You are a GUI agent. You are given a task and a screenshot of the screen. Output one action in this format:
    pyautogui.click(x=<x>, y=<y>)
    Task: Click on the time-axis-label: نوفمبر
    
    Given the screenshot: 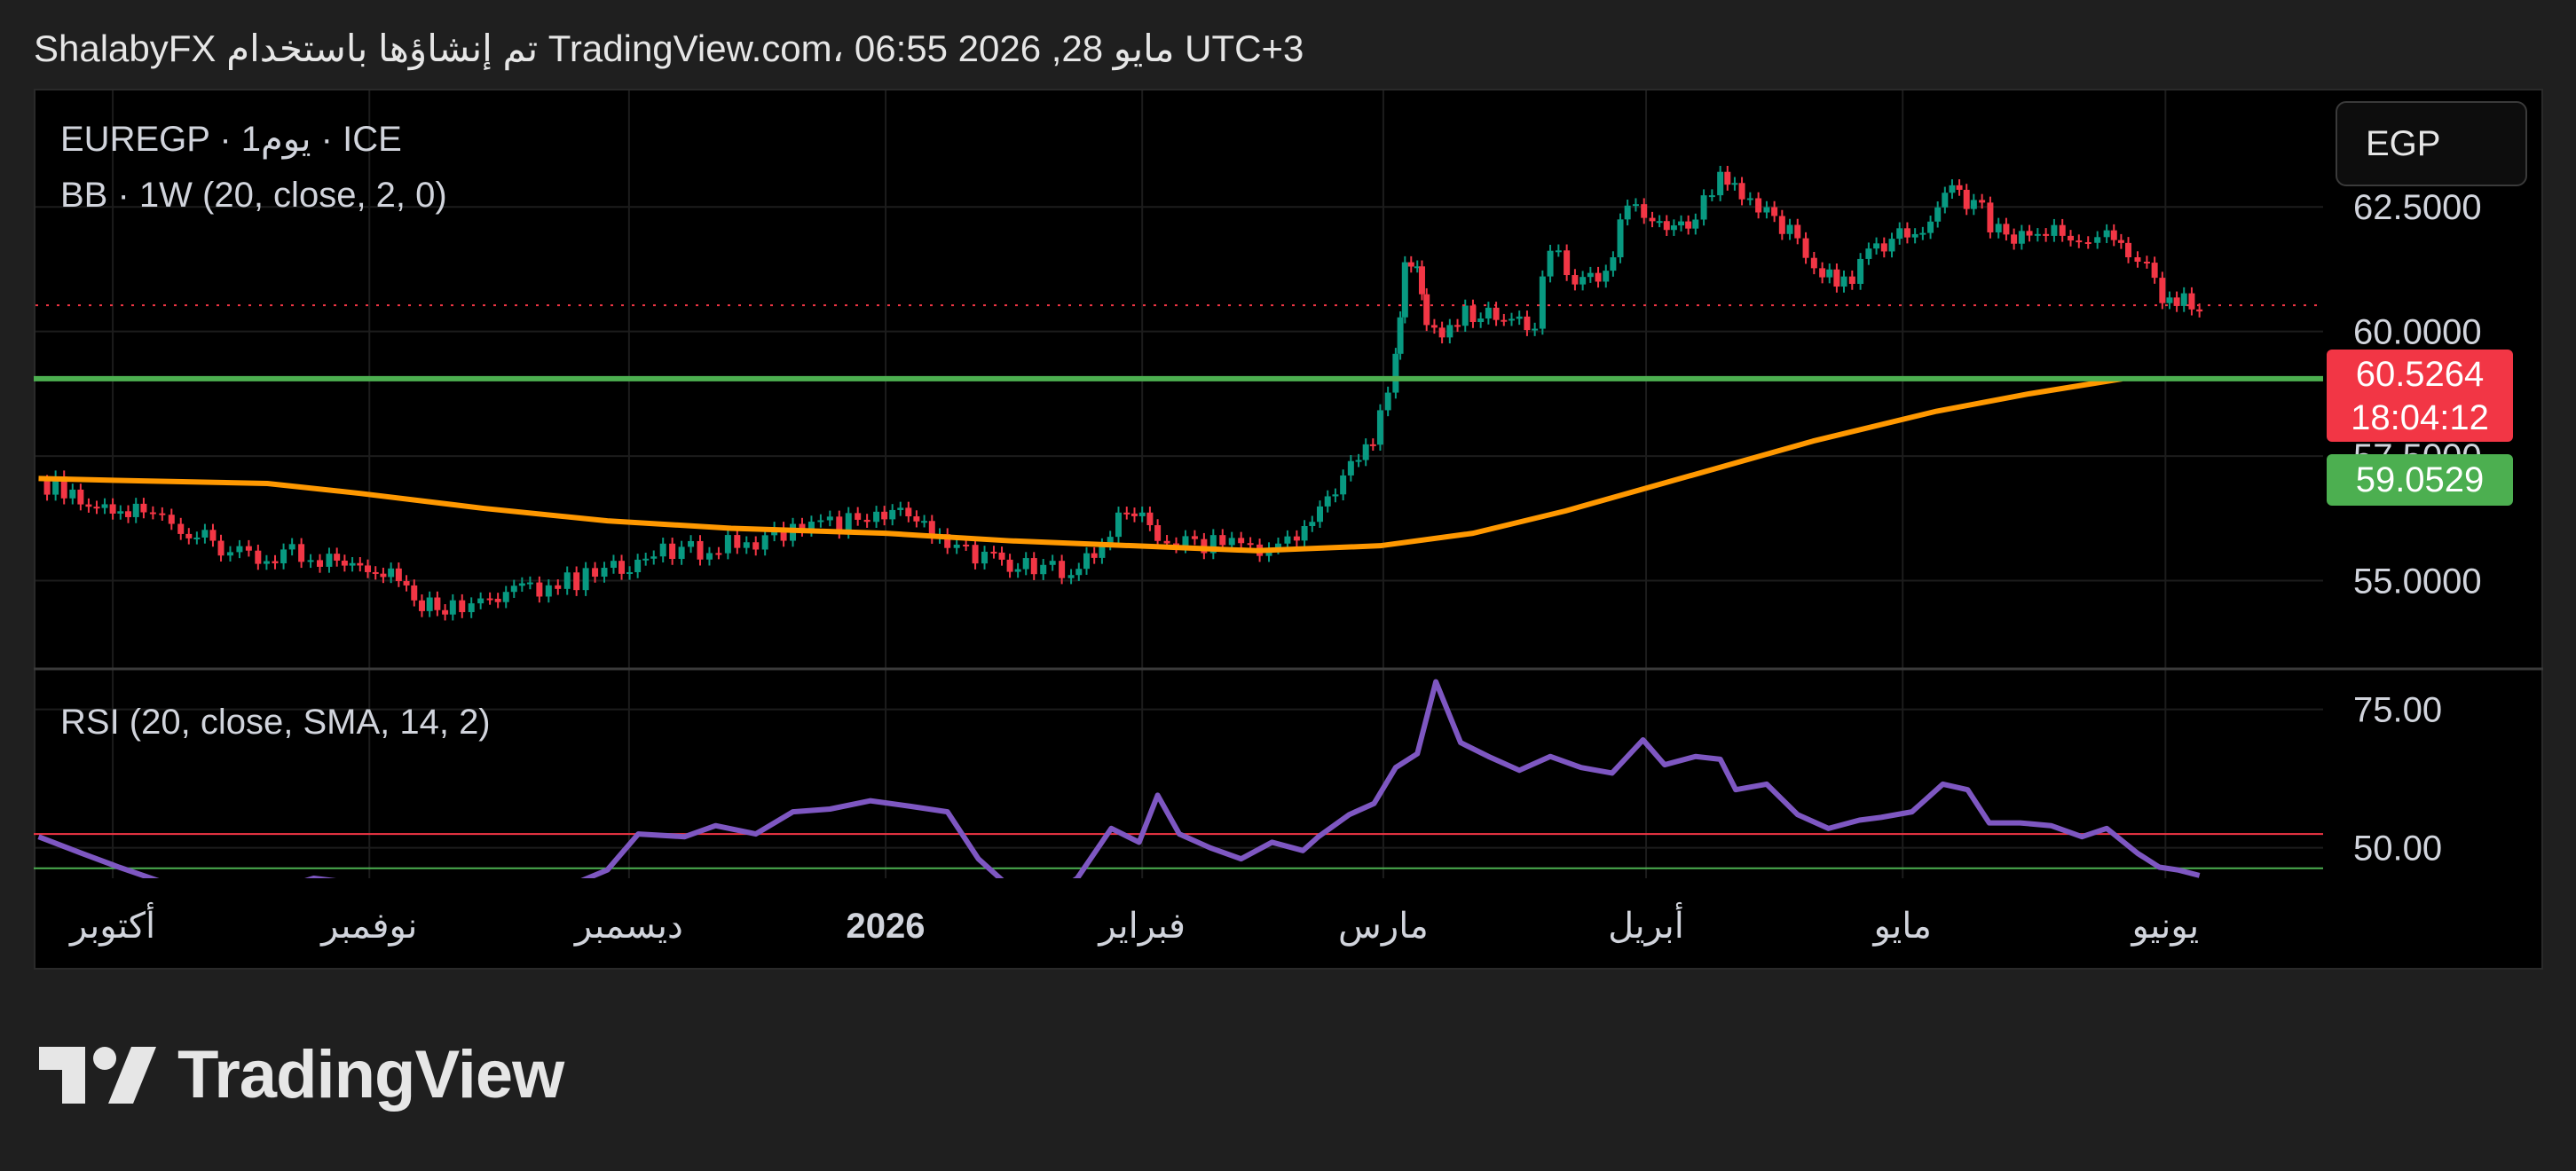 What is the action you would take?
    pyautogui.click(x=368, y=927)
    